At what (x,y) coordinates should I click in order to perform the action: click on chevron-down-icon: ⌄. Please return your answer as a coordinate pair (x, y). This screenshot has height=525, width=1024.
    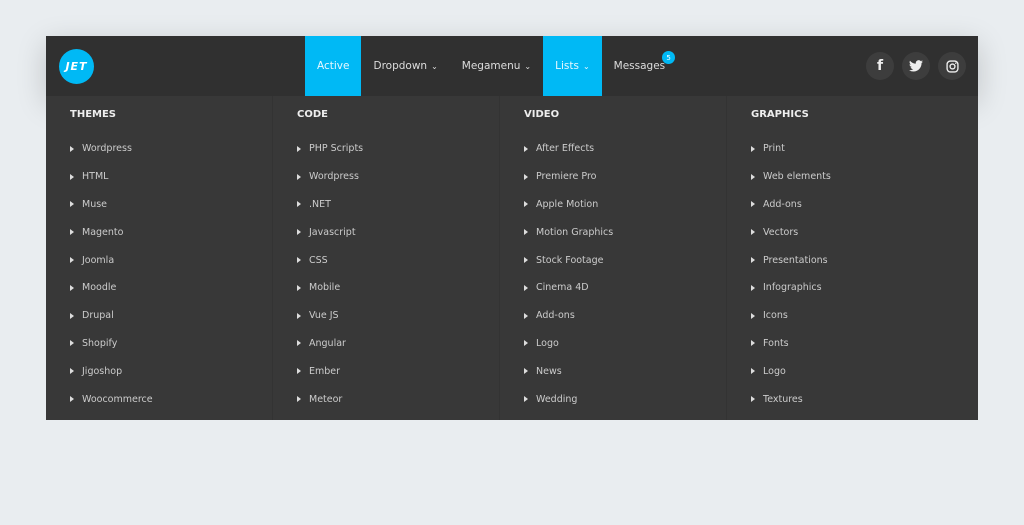
    Looking at the image, I should click on (434, 66).